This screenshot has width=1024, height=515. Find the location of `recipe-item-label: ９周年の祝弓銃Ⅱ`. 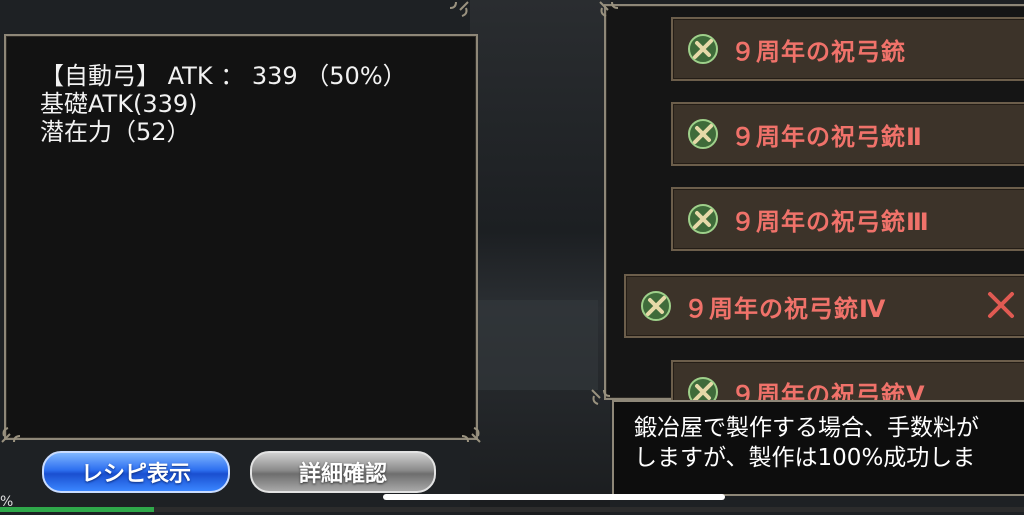

recipe-item-label: ９周年の祝弓銃Ⅱ is located at coordinates (827, 136).